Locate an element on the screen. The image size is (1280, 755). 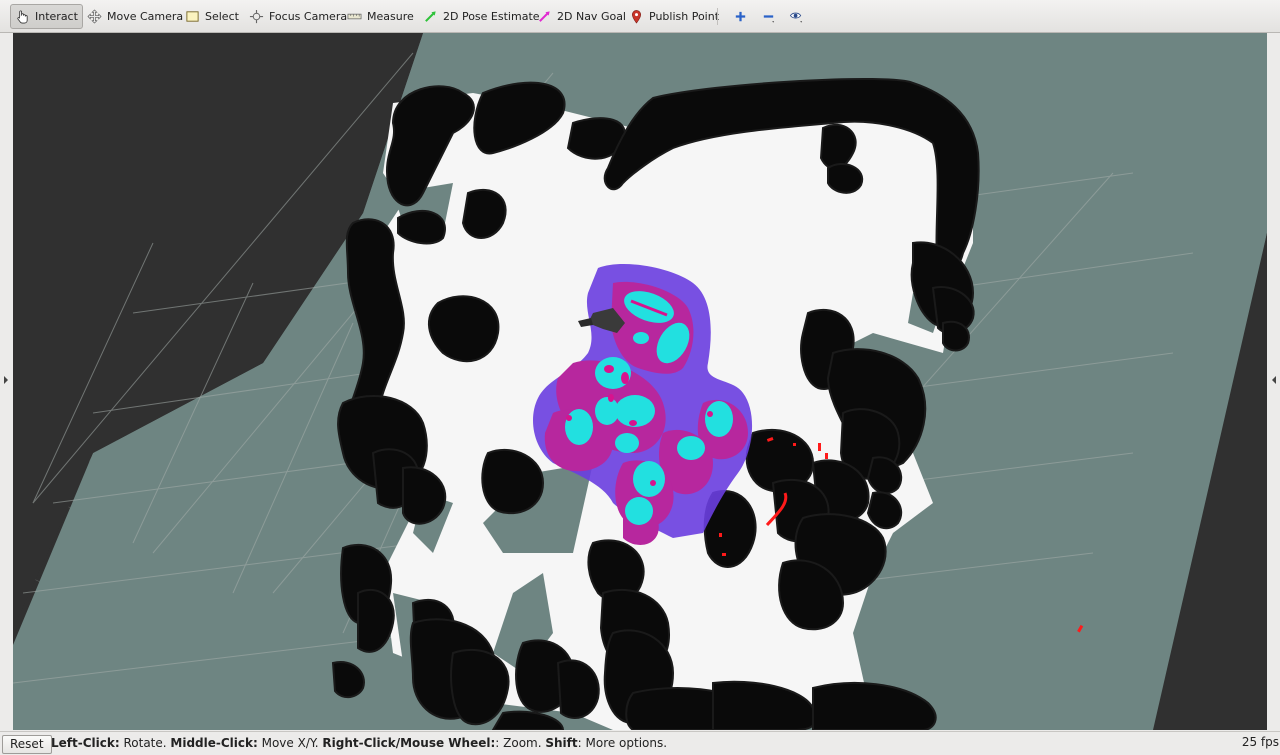
select-box-icon is located at coordinates (192, 16).